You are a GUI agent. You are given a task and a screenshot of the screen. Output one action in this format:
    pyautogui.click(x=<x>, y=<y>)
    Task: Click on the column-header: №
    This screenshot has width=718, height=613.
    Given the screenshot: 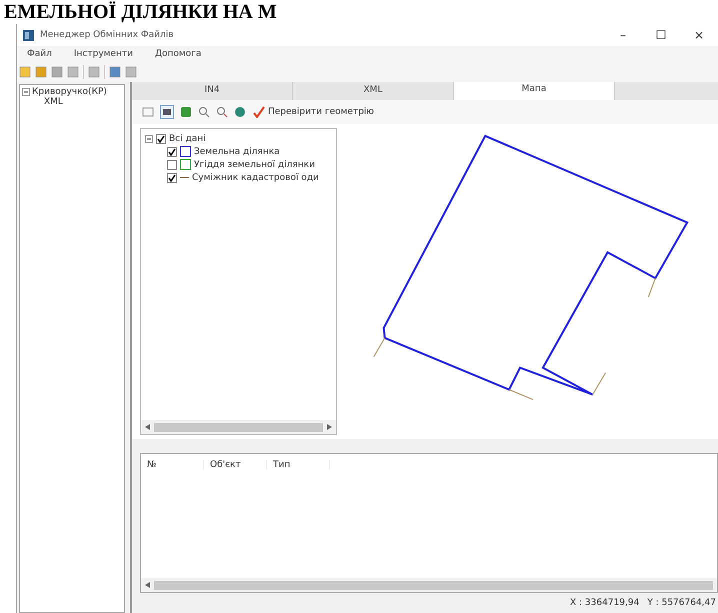 What is the action you would take?
    pyautogui.click(x=172, y=465)
    